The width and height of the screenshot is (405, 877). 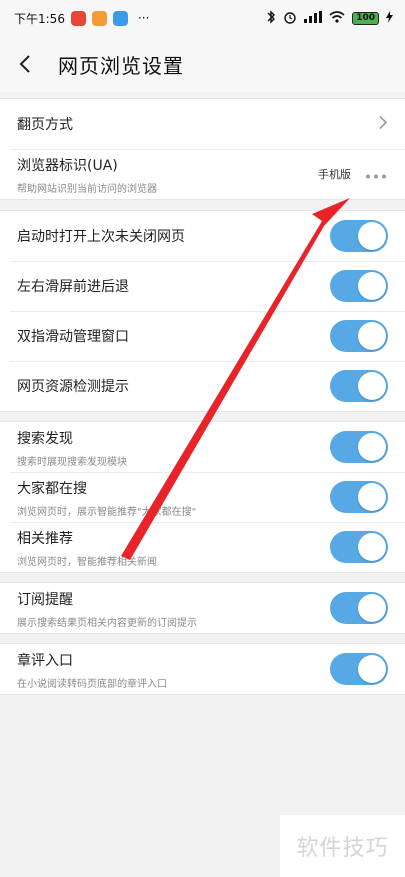 I want to click on setting-title: 搜索发现, so click(x=45, y=439).